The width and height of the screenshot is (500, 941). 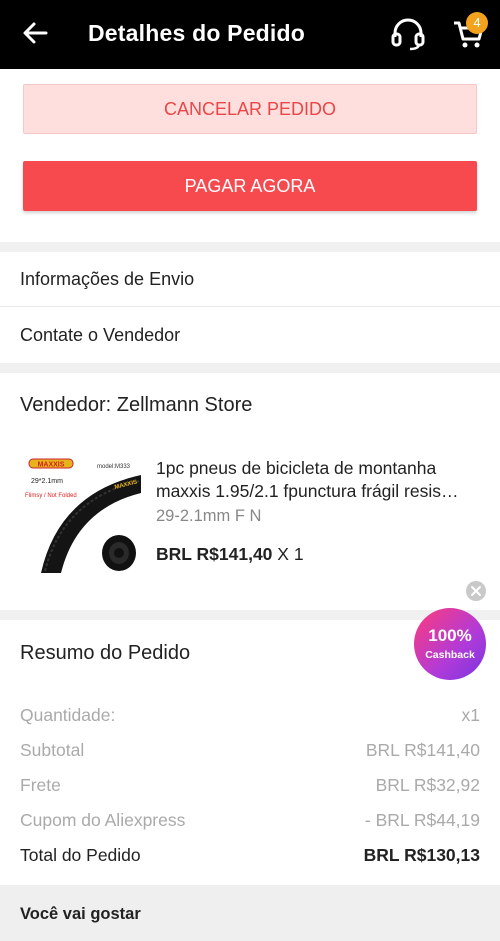 I want to click on vendor-name: Vendedor: Zellmann Store, so click(x=136, y=405).